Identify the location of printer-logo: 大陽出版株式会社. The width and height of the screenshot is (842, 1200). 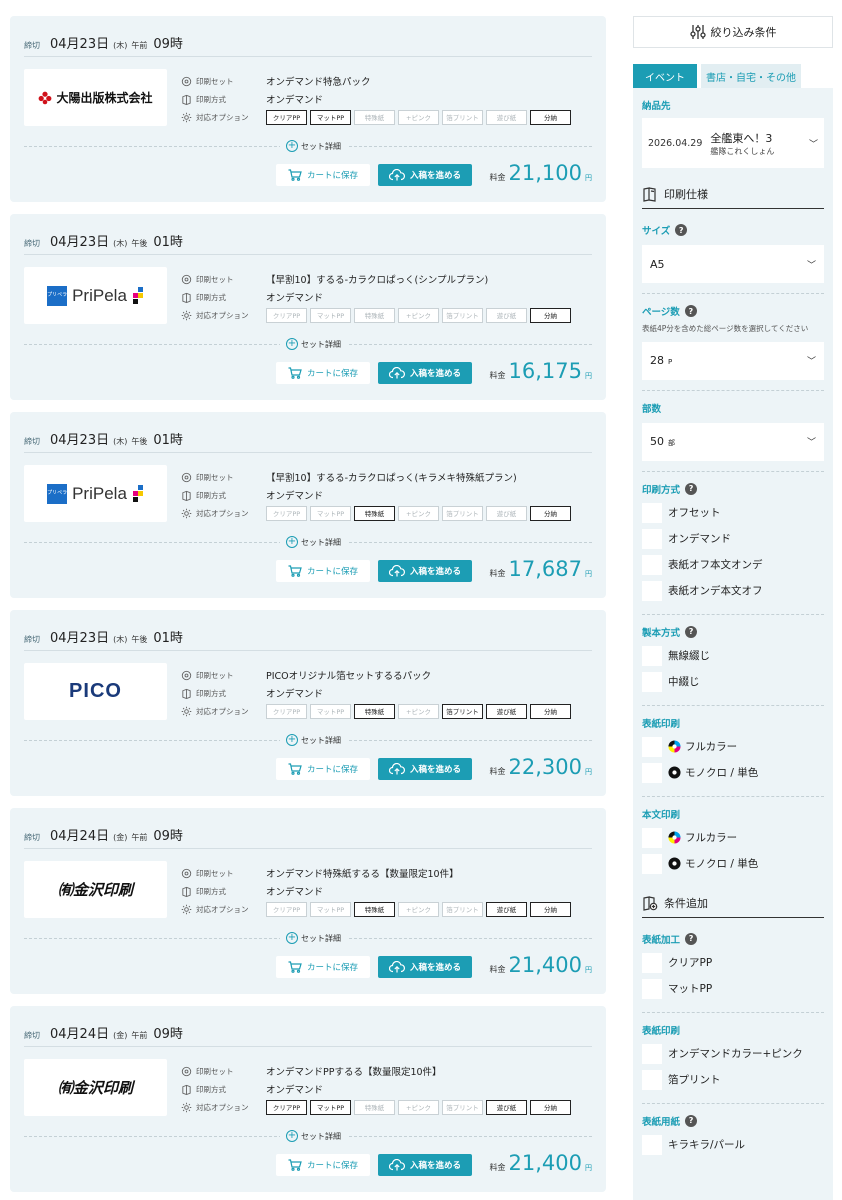
(95, 97).